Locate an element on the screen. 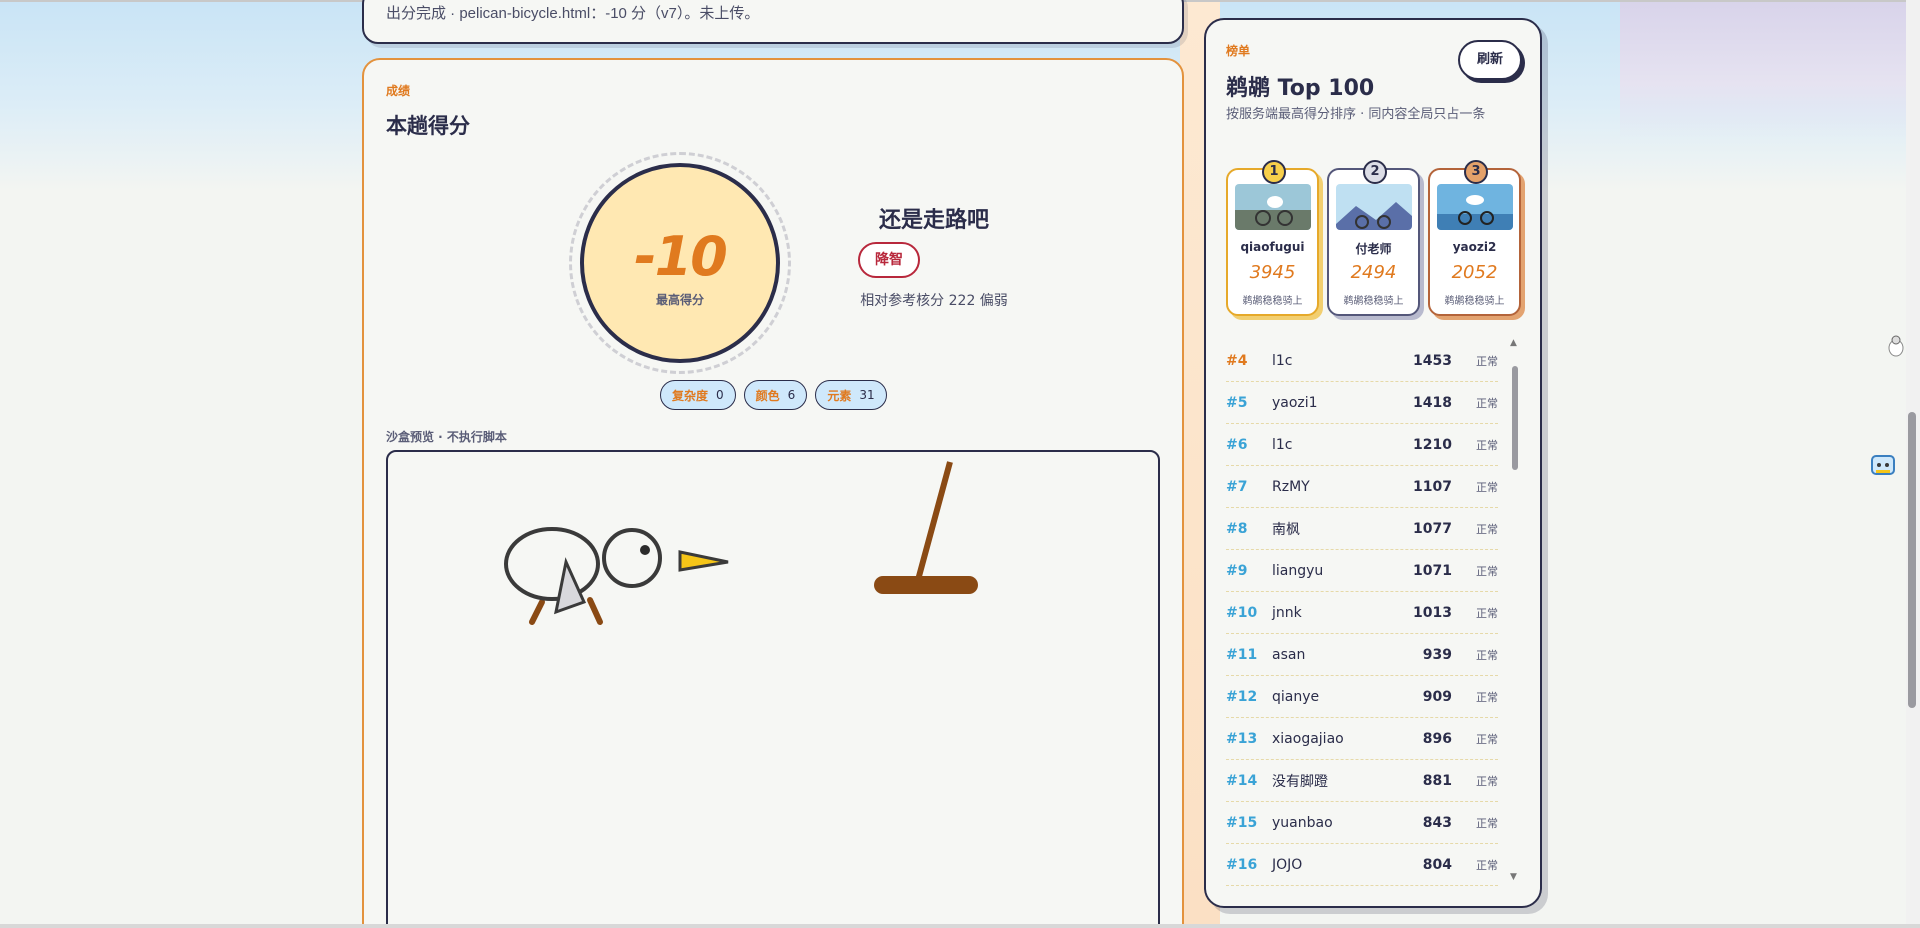 The image size is (1920, 928). leaderboard-row: #10 jnnk 1013 正常 is located at coordinates (1362, 613).